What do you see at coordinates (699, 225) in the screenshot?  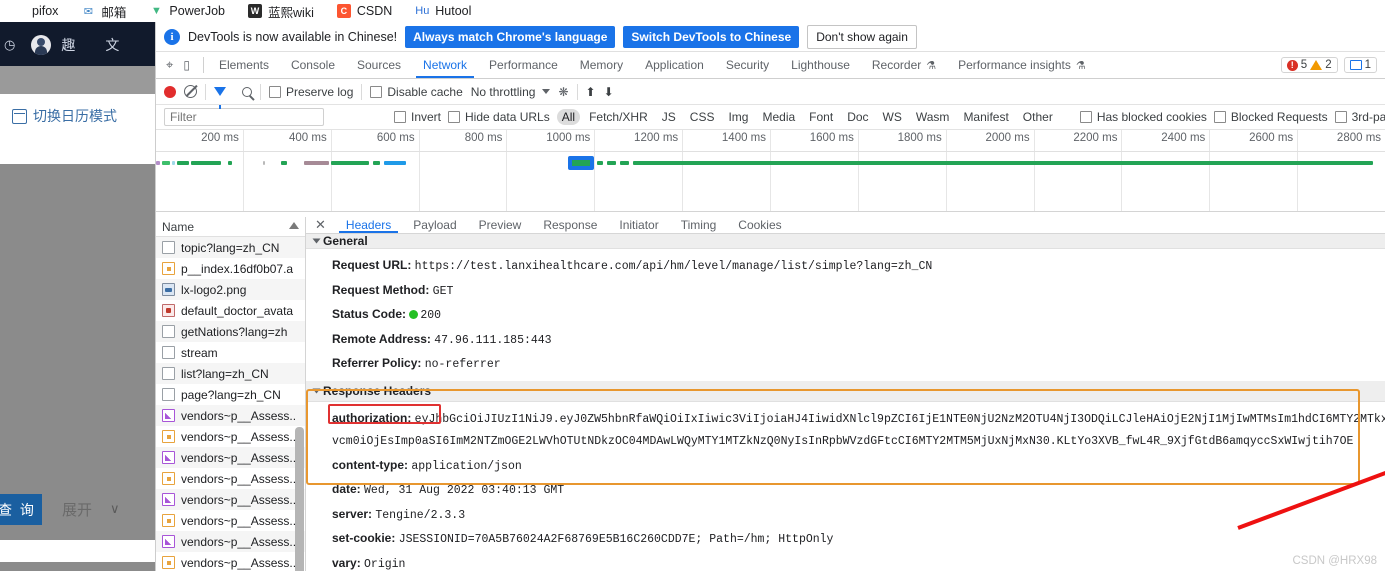 I see `details-tab-timing: Timing` at bounding box center [699, 225].